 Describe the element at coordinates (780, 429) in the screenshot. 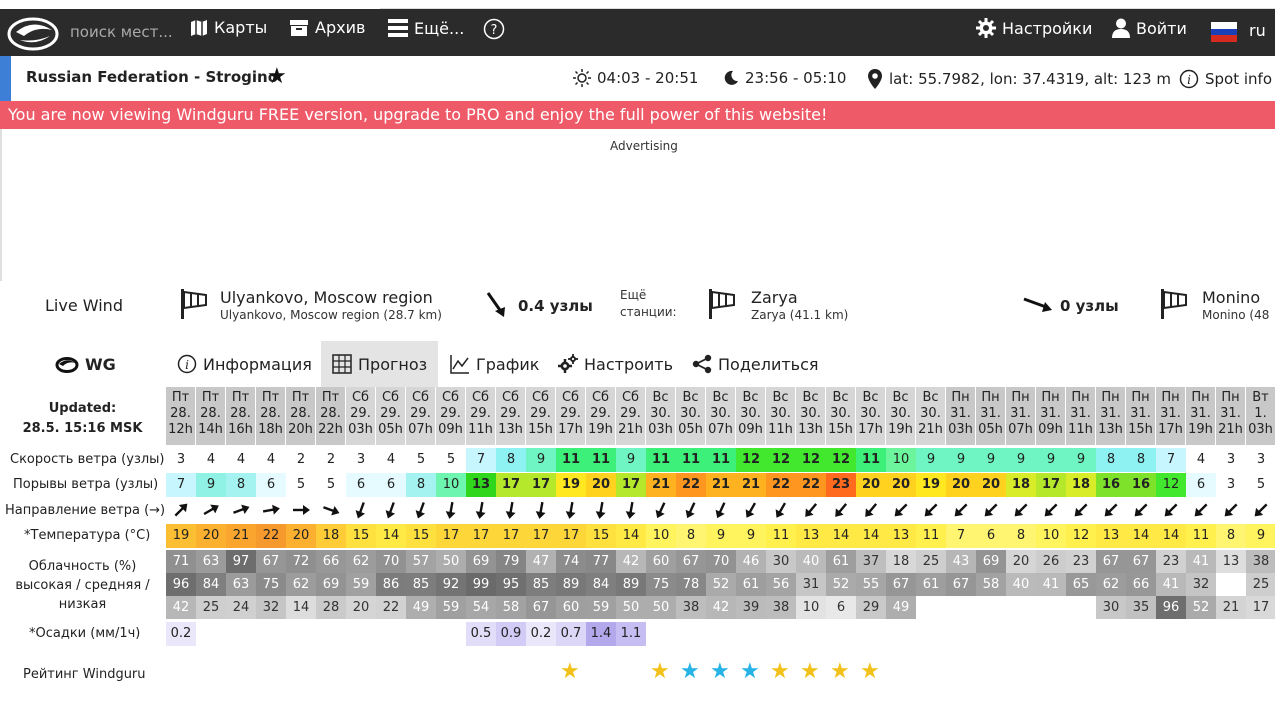

I see `header-hour: 11h` at that location.